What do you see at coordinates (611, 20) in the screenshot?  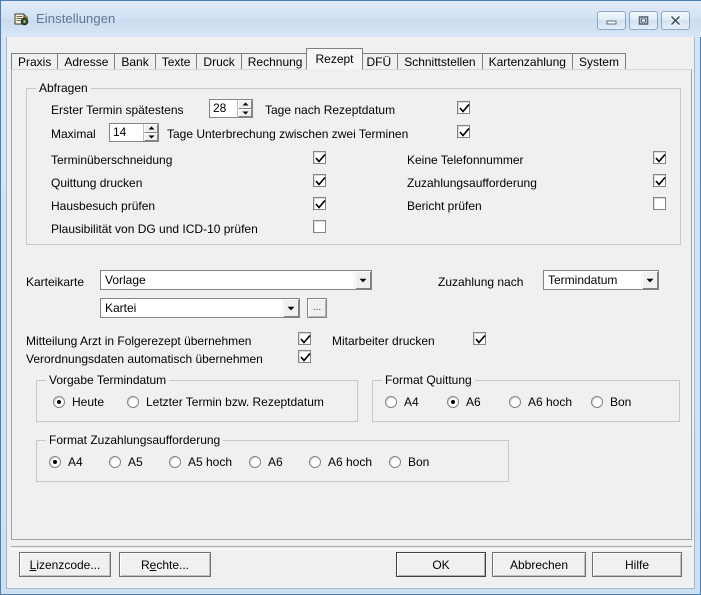 I see `minimize-button` at bounding box center [611, 20].